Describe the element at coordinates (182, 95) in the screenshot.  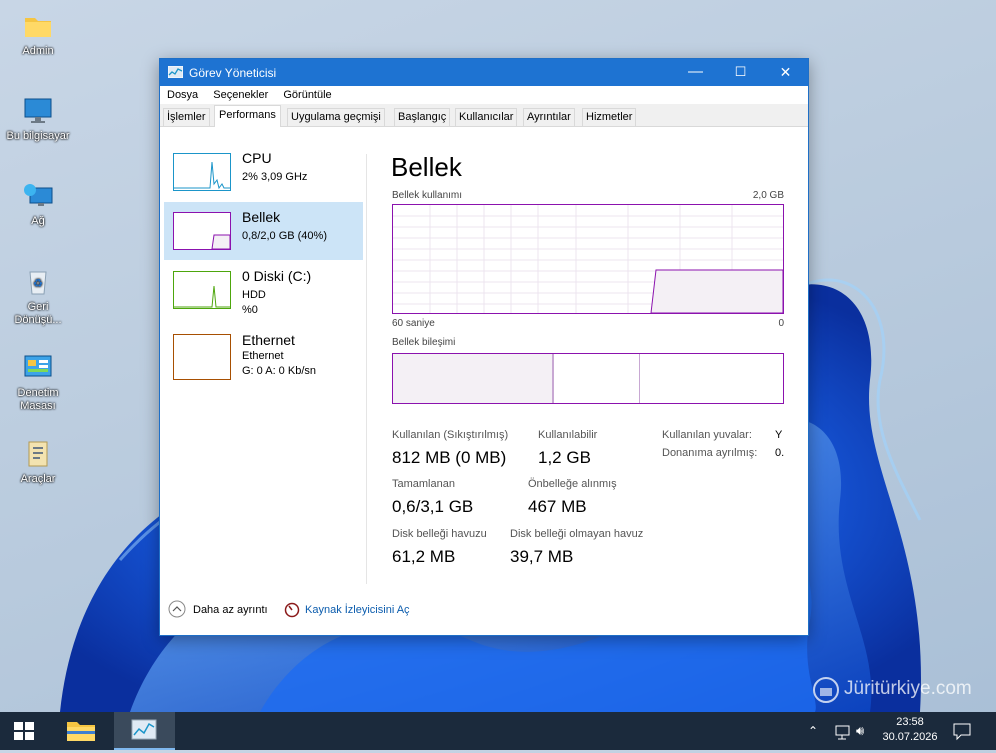
I see `menu-file: Dosya` at that location.